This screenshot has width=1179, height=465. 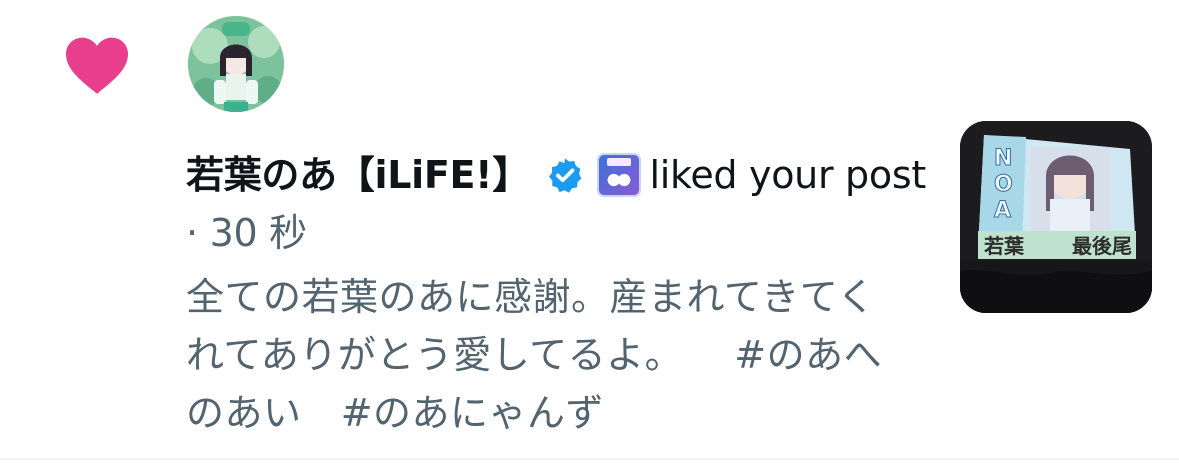 What do you see at coordinates (565, 175) in the screenshot?
I see `verified-badge-icon` at bounding box center [565, 175].